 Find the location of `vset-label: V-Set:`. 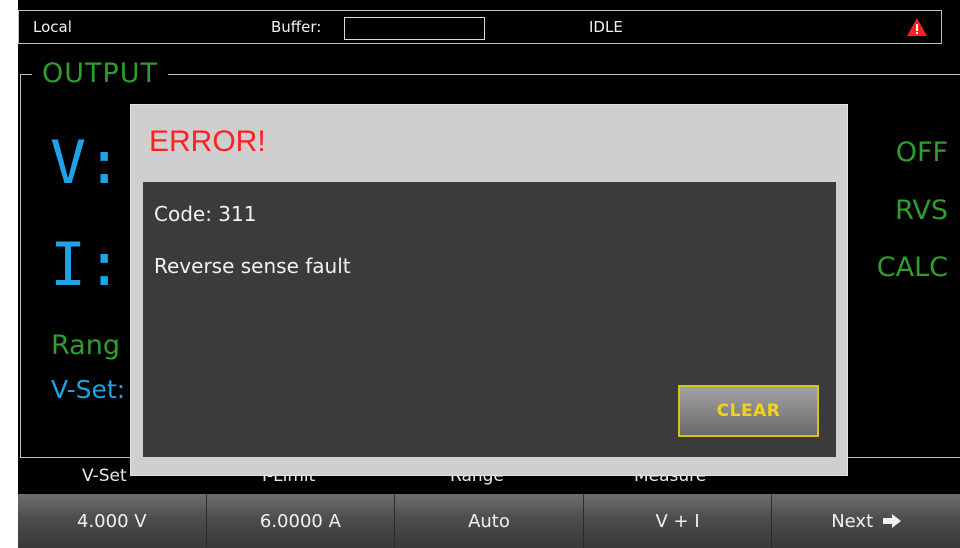

vset-label: V-Set: is located at coordinates (88, 389).